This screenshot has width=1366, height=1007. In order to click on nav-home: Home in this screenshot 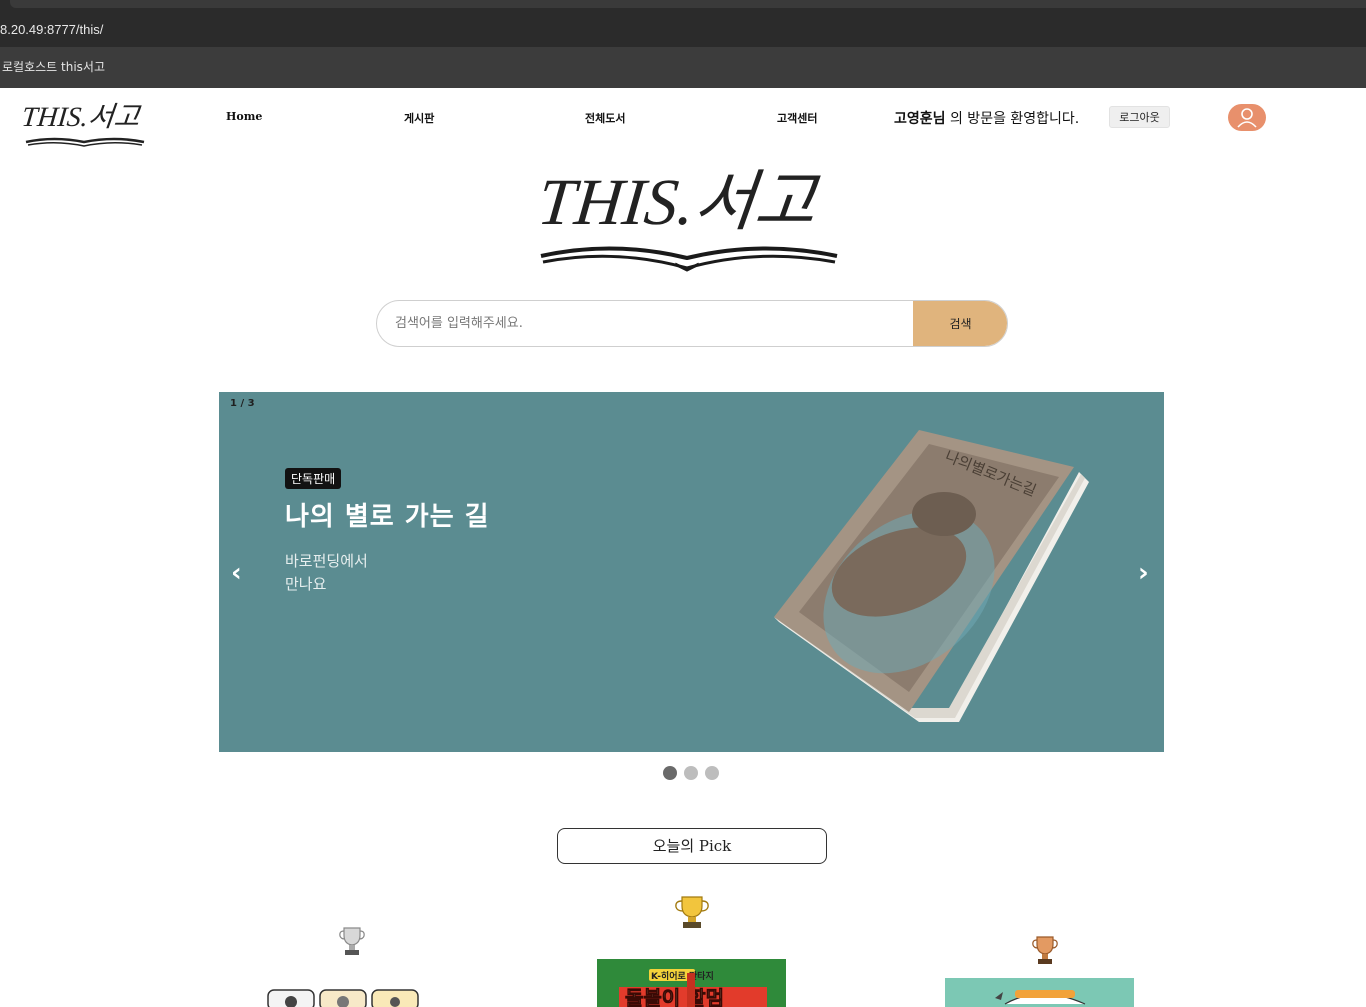, I will do `click(244, 116)`.